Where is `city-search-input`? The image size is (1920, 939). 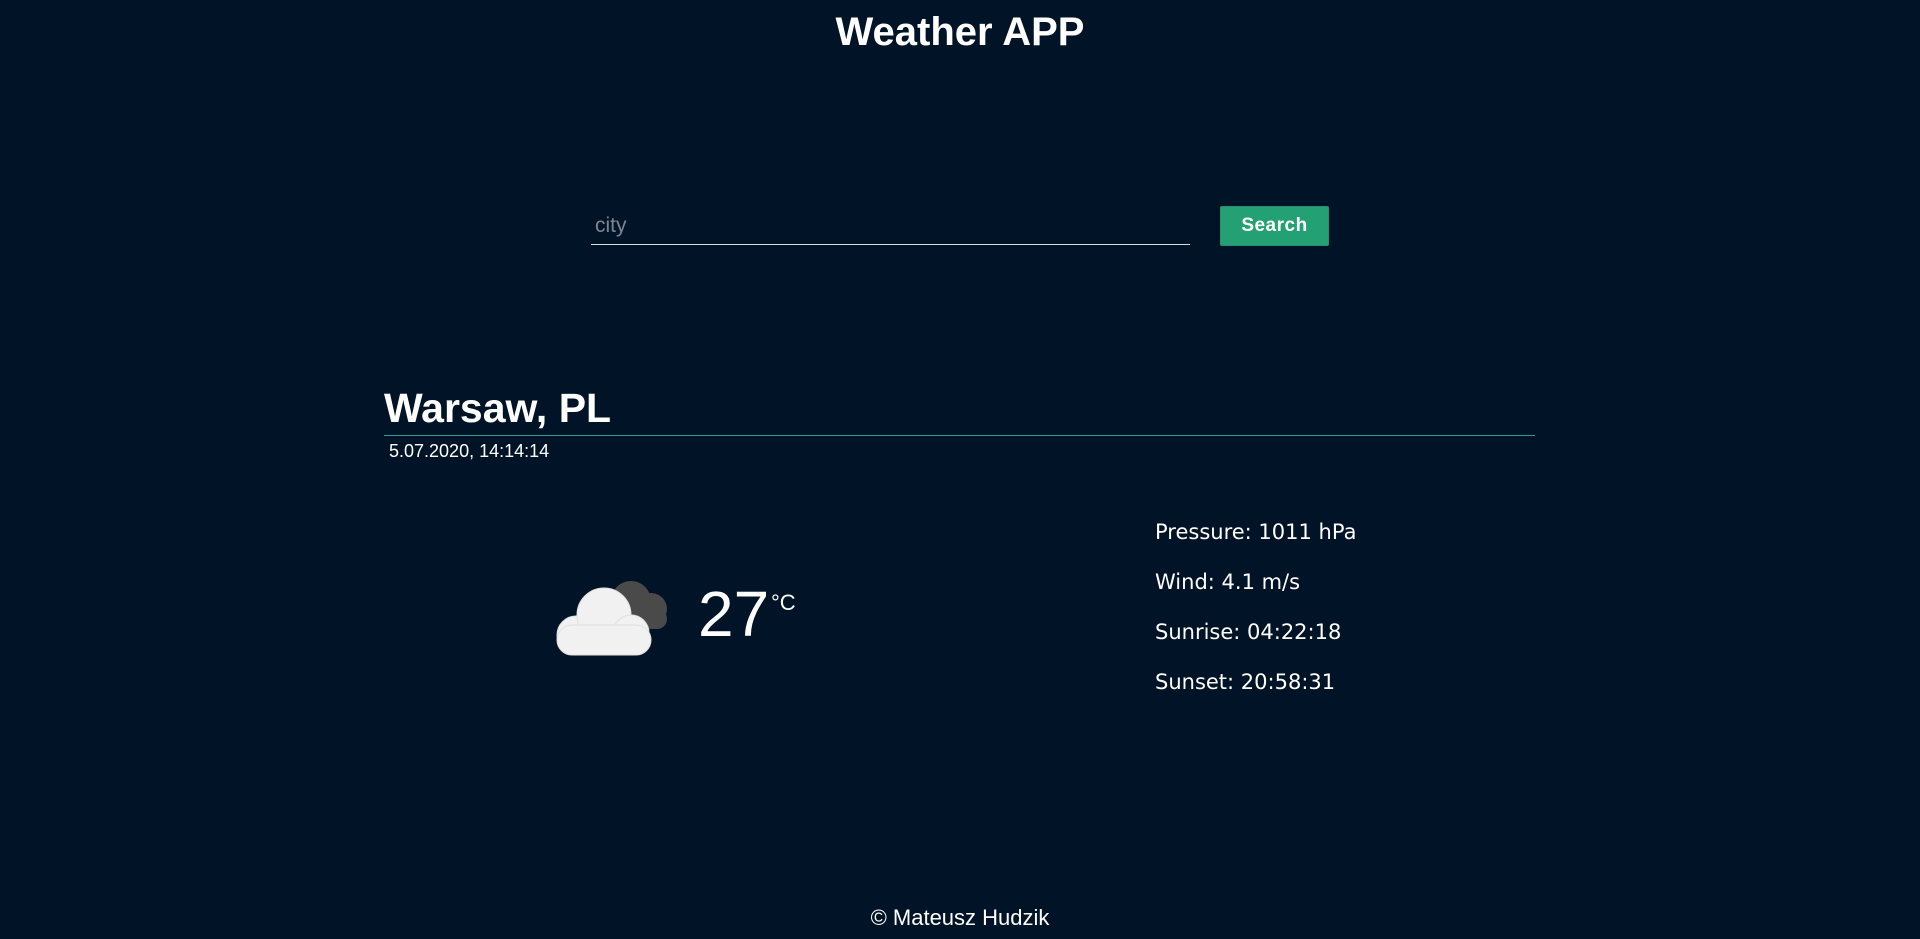
city-search-input is located at coordinates (890, 226).